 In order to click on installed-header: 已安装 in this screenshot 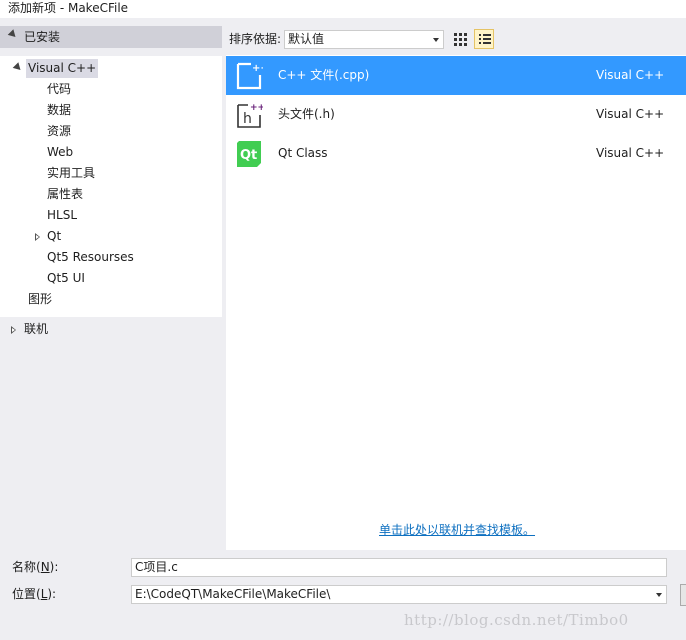, I will do `click(111, 37)`.